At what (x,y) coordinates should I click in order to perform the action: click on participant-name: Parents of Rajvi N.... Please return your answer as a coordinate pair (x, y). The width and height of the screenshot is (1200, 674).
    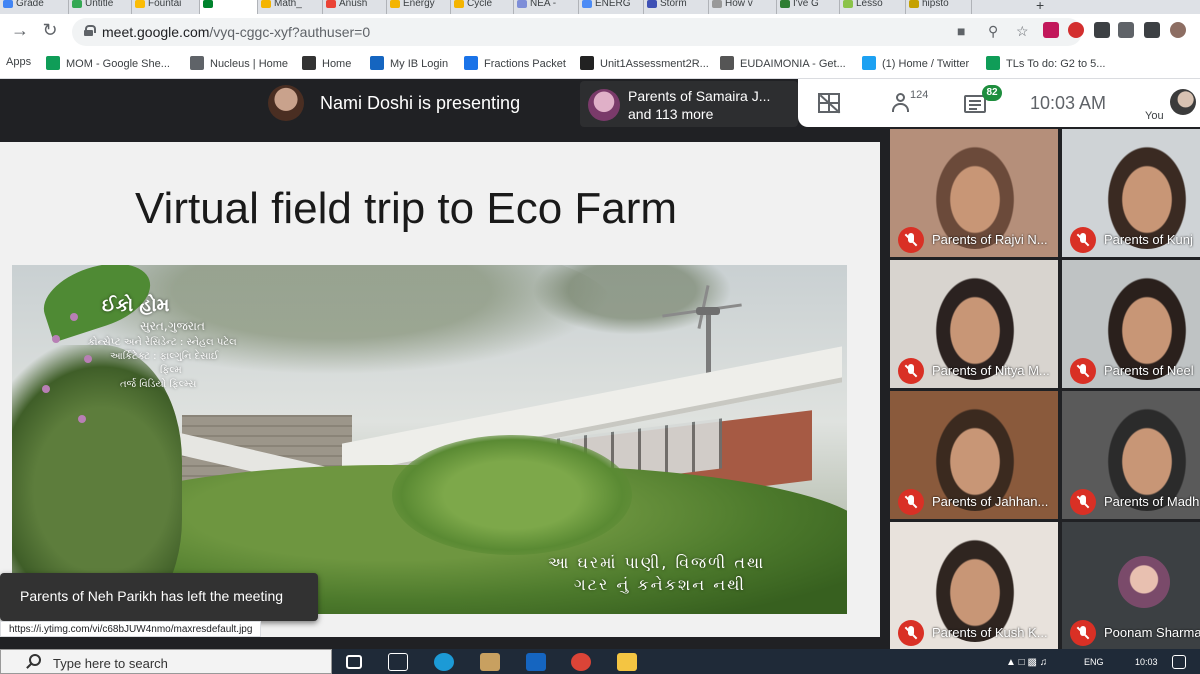
    Looking at the image, I should click on (990, 239).